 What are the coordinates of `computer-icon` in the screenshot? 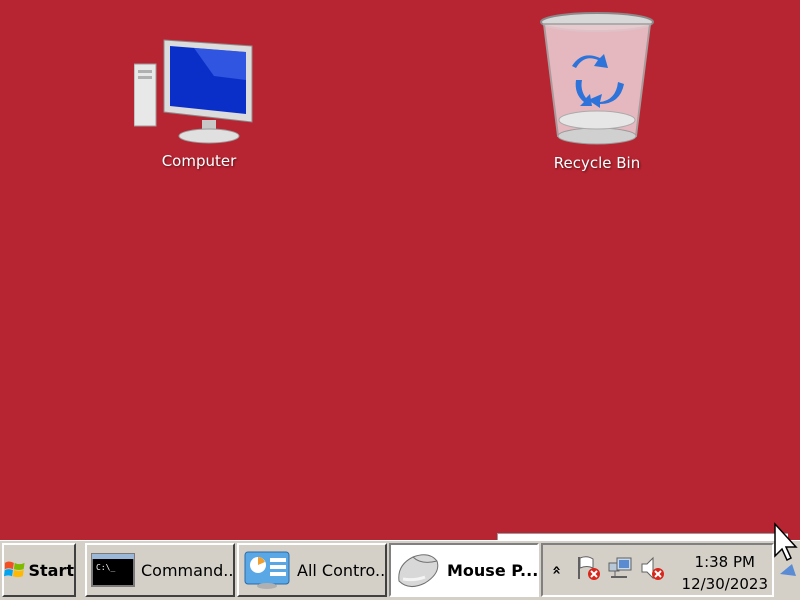 It's located at (193, 91).